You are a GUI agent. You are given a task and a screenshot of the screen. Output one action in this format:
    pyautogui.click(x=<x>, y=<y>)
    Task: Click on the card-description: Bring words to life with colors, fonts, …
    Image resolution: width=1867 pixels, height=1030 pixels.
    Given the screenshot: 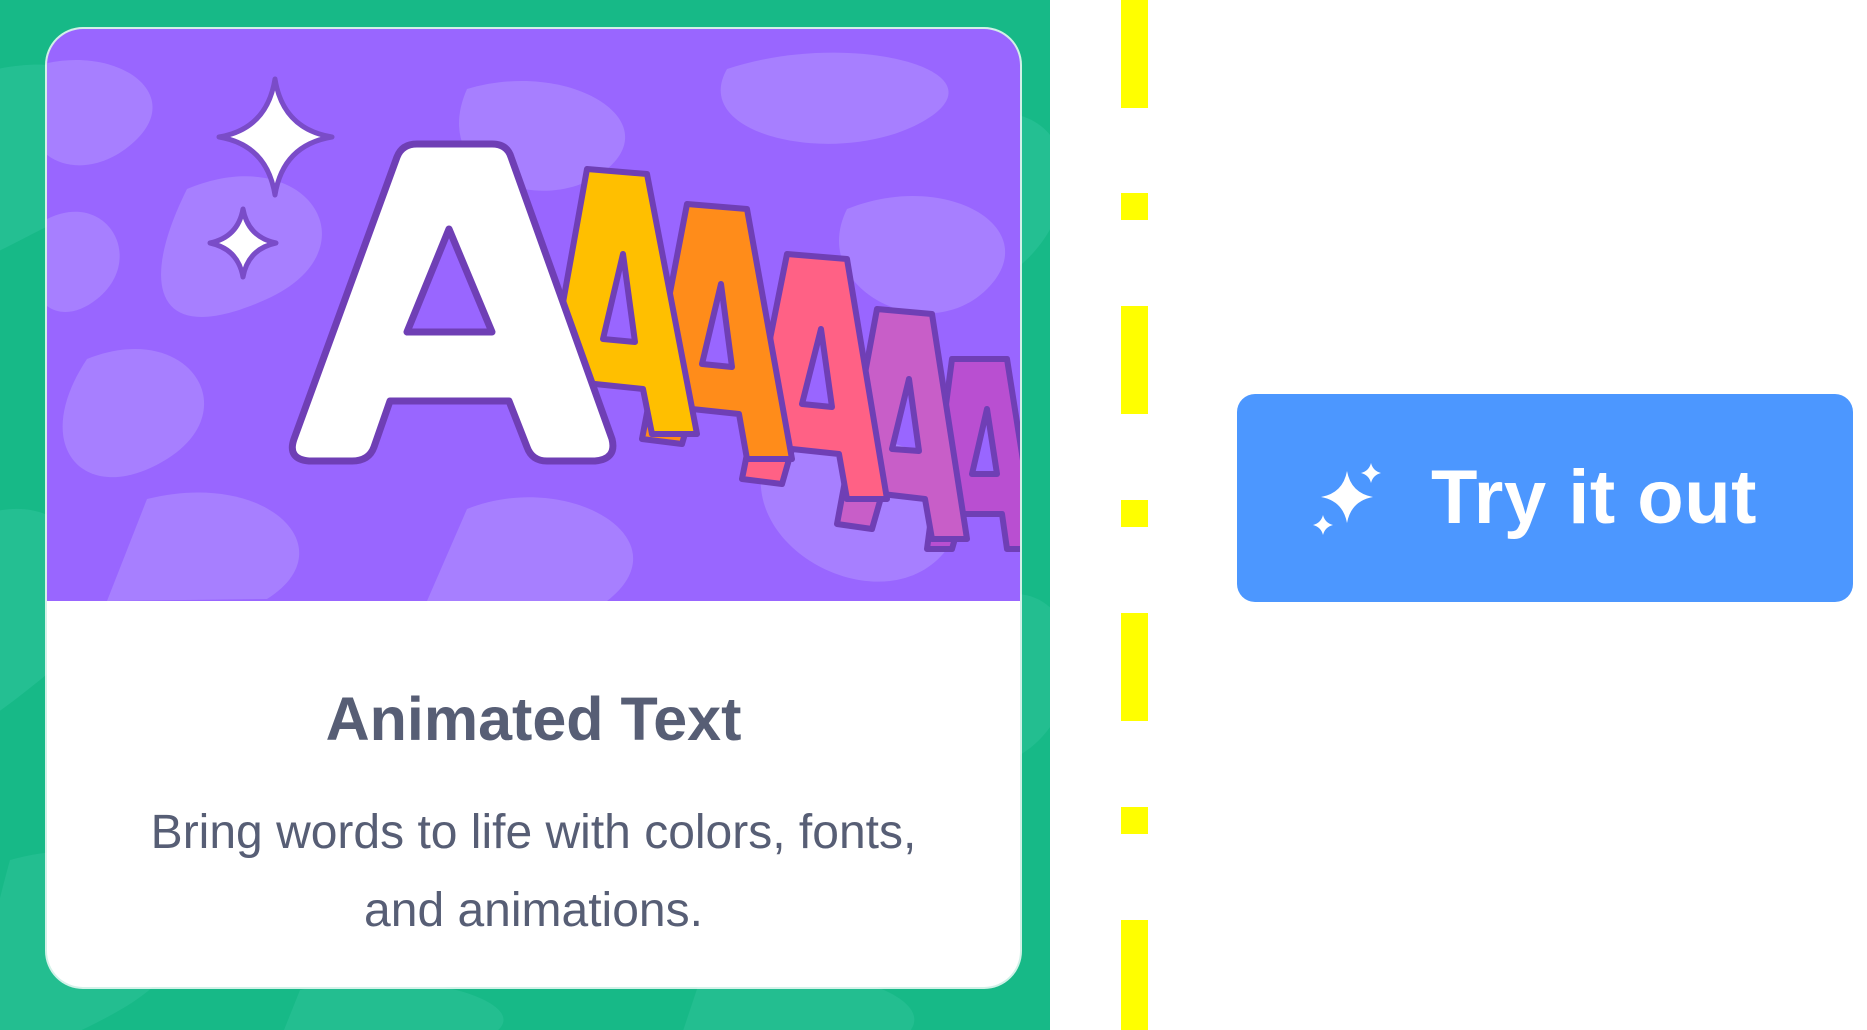 What is the action you would take?
    pyautogui.click(x=533, y=871)
    